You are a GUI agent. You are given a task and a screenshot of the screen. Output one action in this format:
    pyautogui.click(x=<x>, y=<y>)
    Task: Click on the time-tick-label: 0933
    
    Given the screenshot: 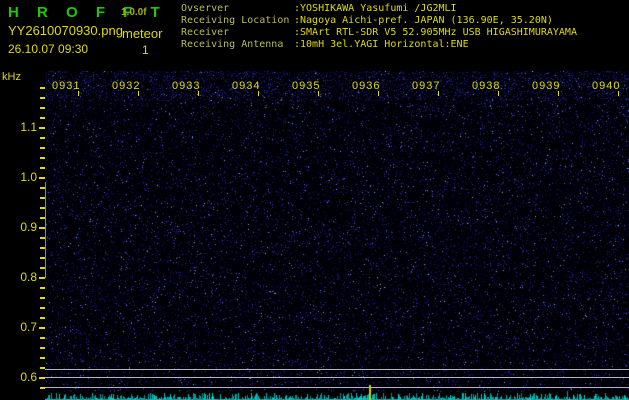 What is the action you would take?
    pyautogui.click(x=186, y=86)
    